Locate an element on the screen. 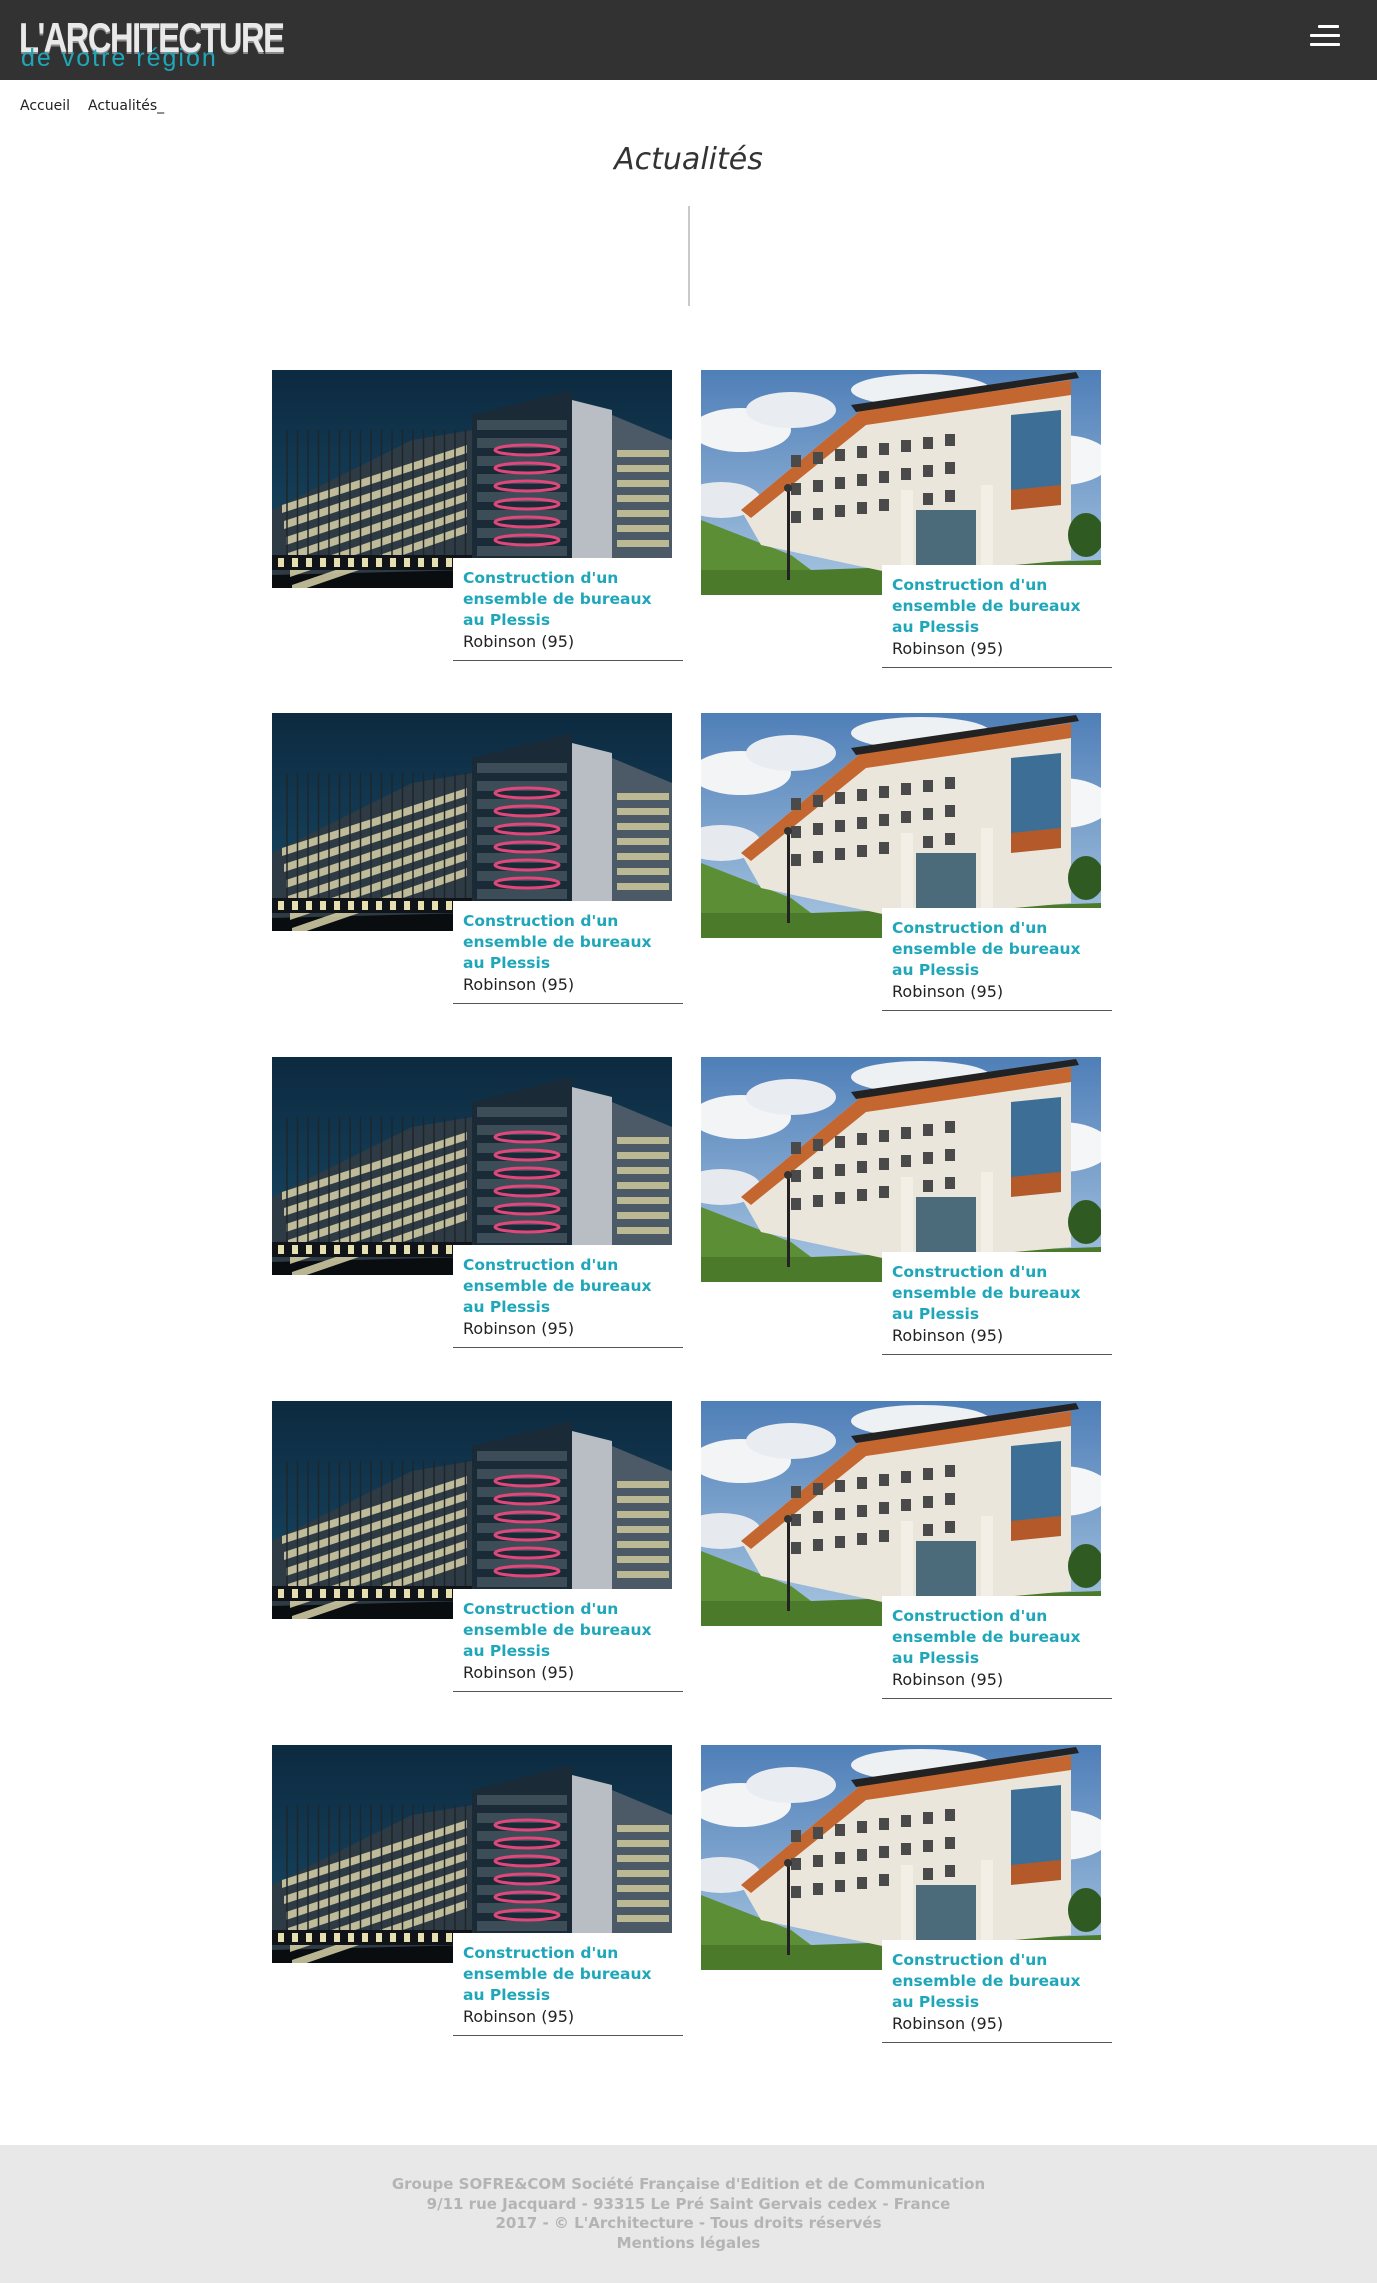 This screenshot has width=1377, height=2283. logo-sub-text: de votre région is located at coordinates (119, 58).